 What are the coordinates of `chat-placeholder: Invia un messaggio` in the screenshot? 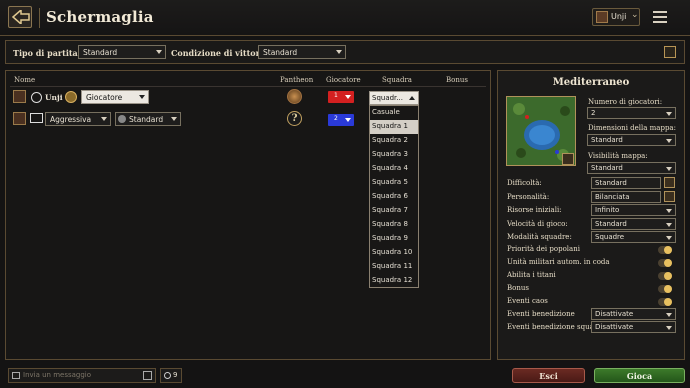 It's located at (57, 375).